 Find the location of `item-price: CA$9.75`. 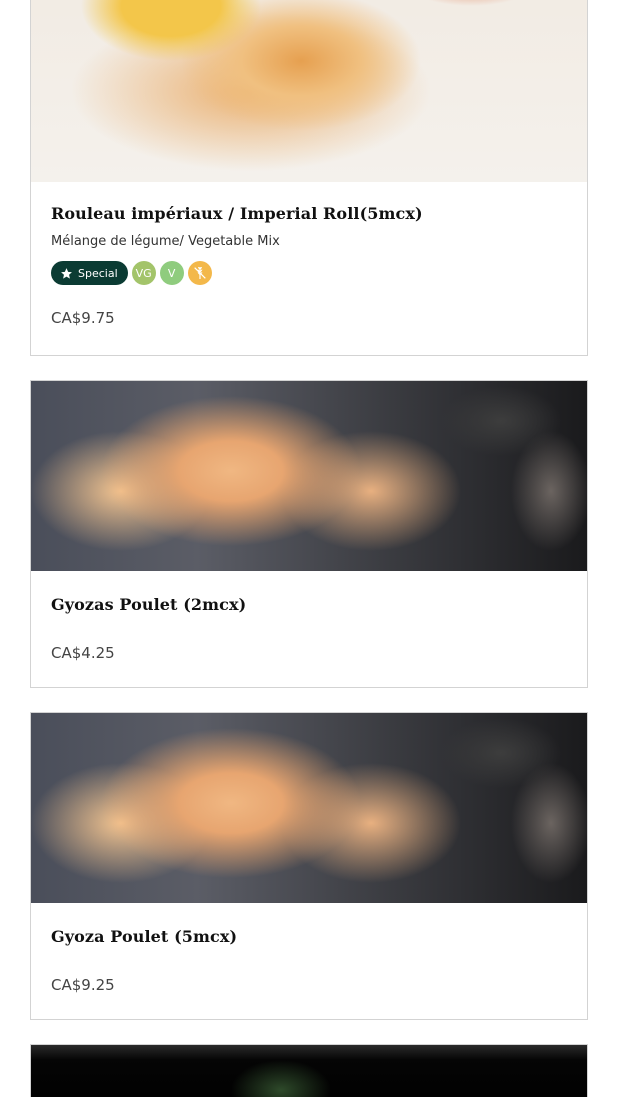

item-price: CA$9.75 is located at coordinates (83, 318).